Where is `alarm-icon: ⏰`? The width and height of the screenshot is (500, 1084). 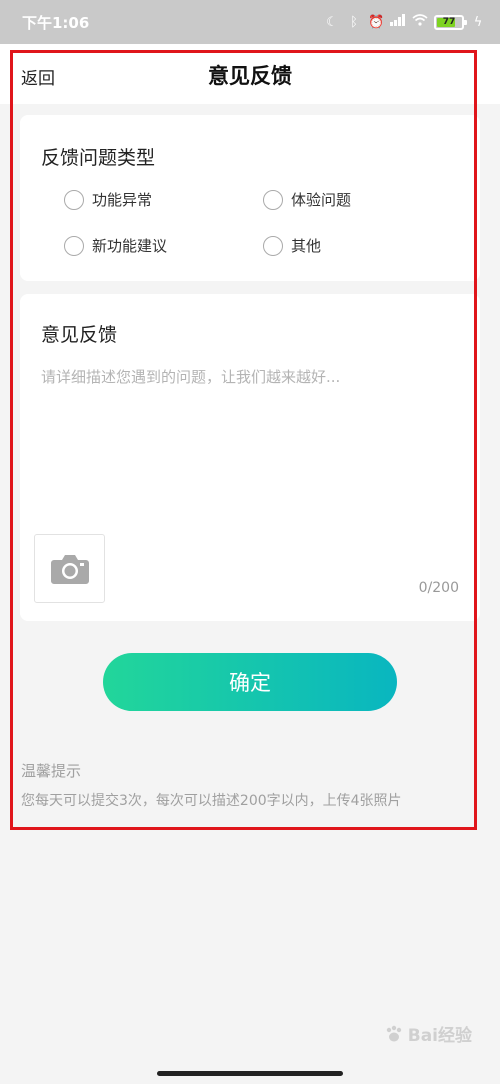
alarm-icon: ⏰ is located at coordinates (376, 22).